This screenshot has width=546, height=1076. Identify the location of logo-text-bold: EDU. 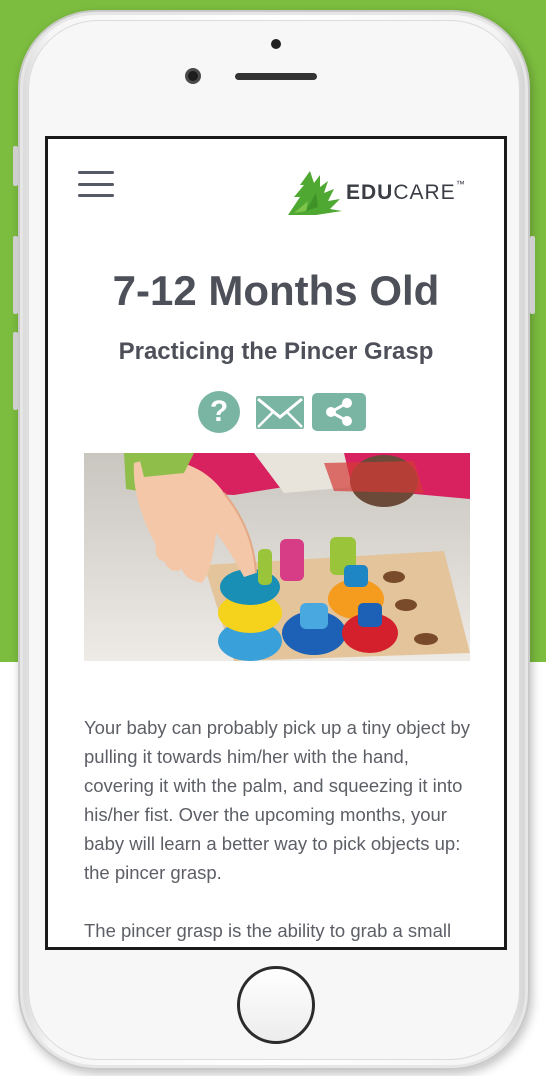
(370, 192).